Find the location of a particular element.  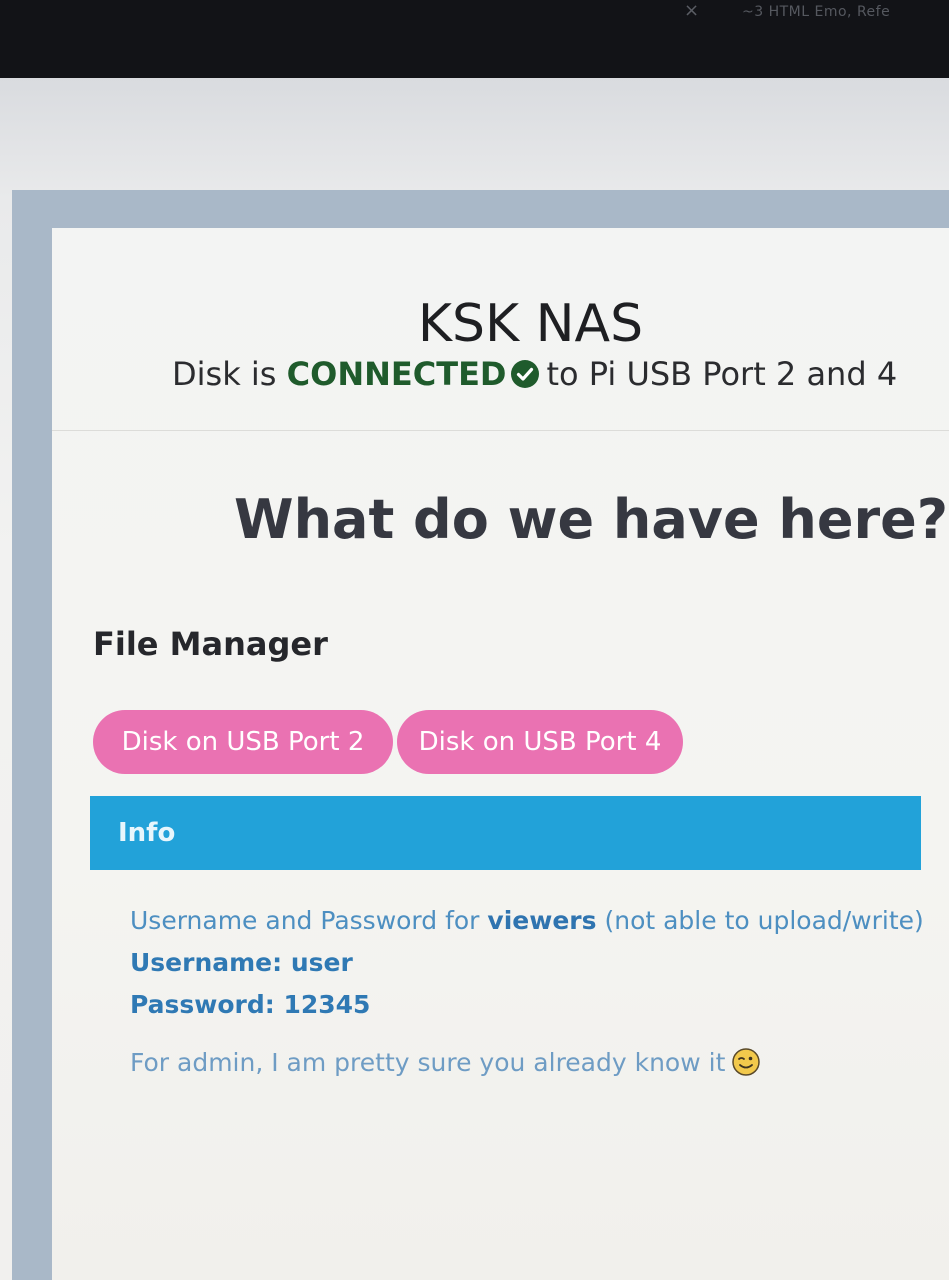

disk-status: Disk is CONNECTED to Pi USB Port 2 and 4 is located at coordinates (534, 374).